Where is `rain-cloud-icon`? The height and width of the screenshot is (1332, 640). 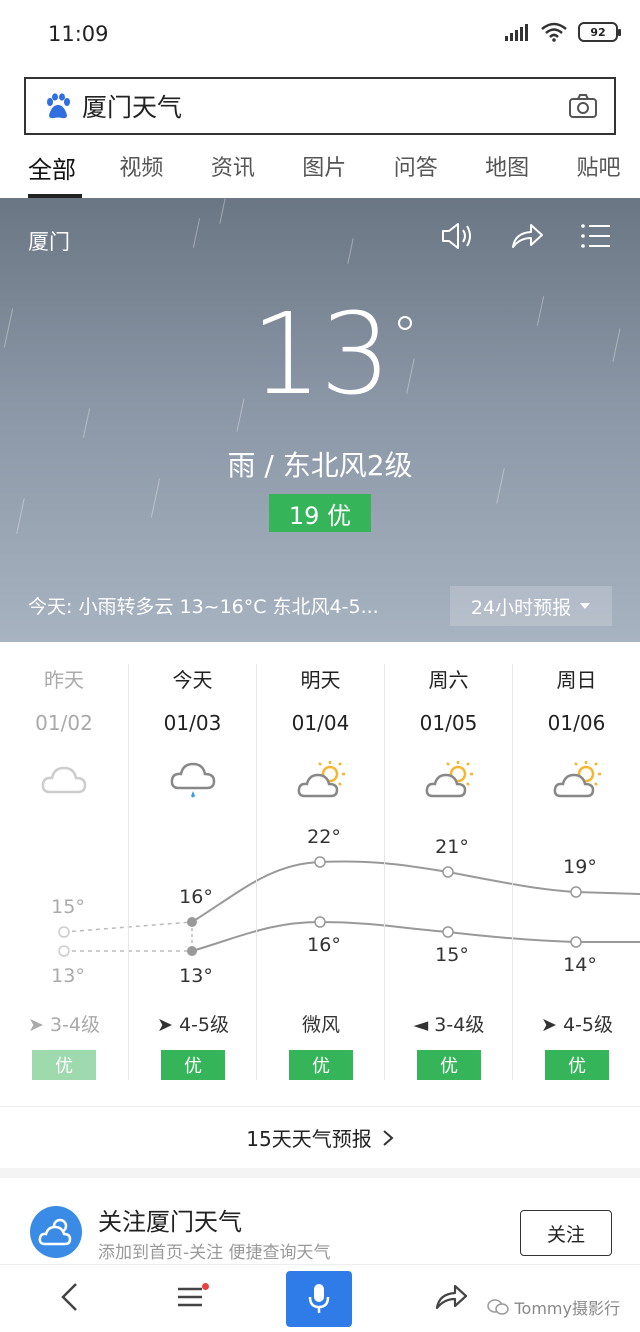
rain-cloud-icon is located at coordinates (193, 780).